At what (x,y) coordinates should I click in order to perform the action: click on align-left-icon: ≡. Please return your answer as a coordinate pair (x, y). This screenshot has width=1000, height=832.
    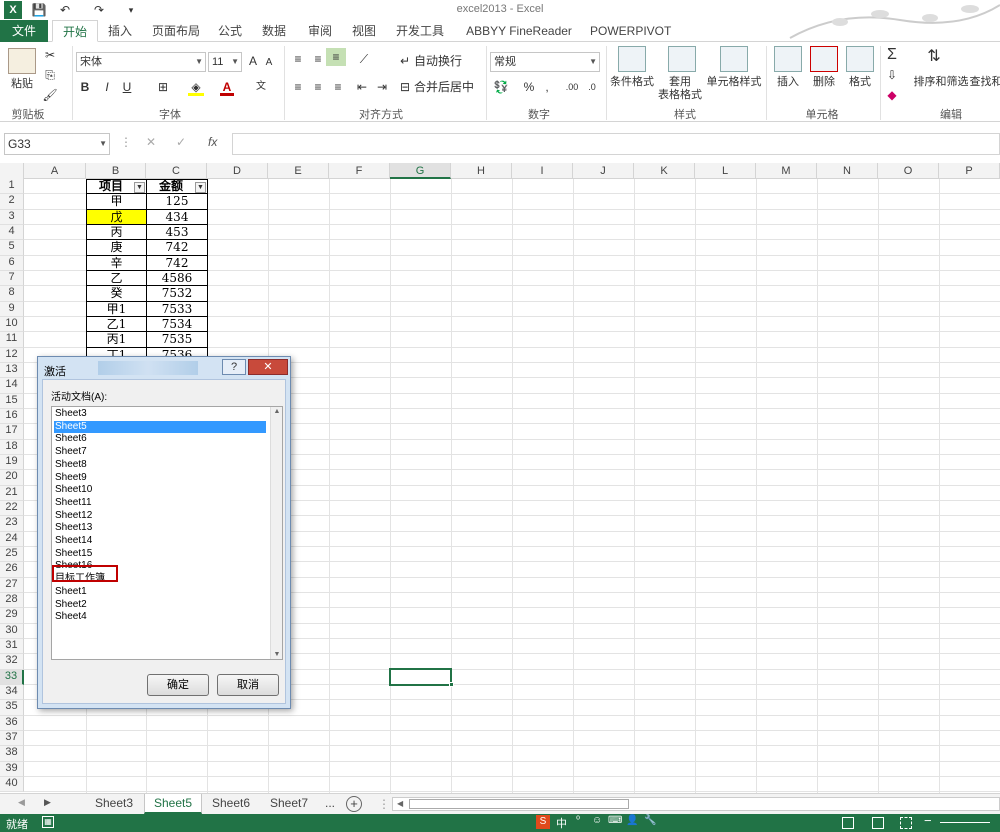
    Looking at the image, I should click on (298, 87).